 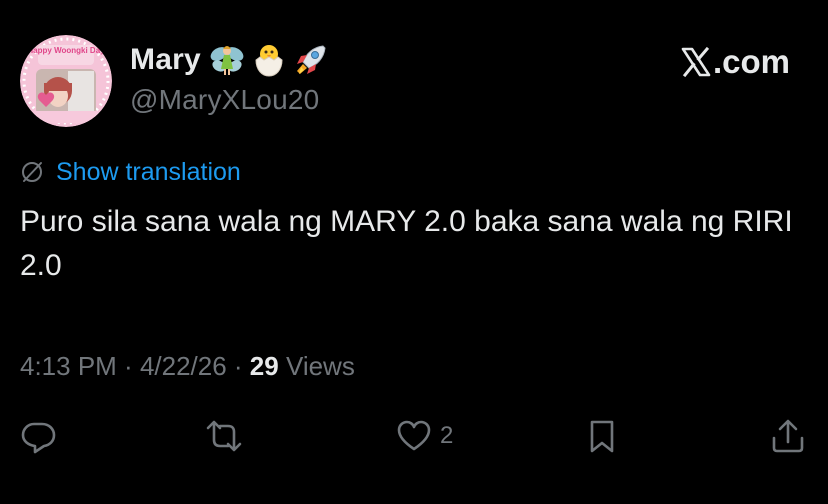 I want to click on tweet-date: 4/22/26, so click(x=183, y=366).